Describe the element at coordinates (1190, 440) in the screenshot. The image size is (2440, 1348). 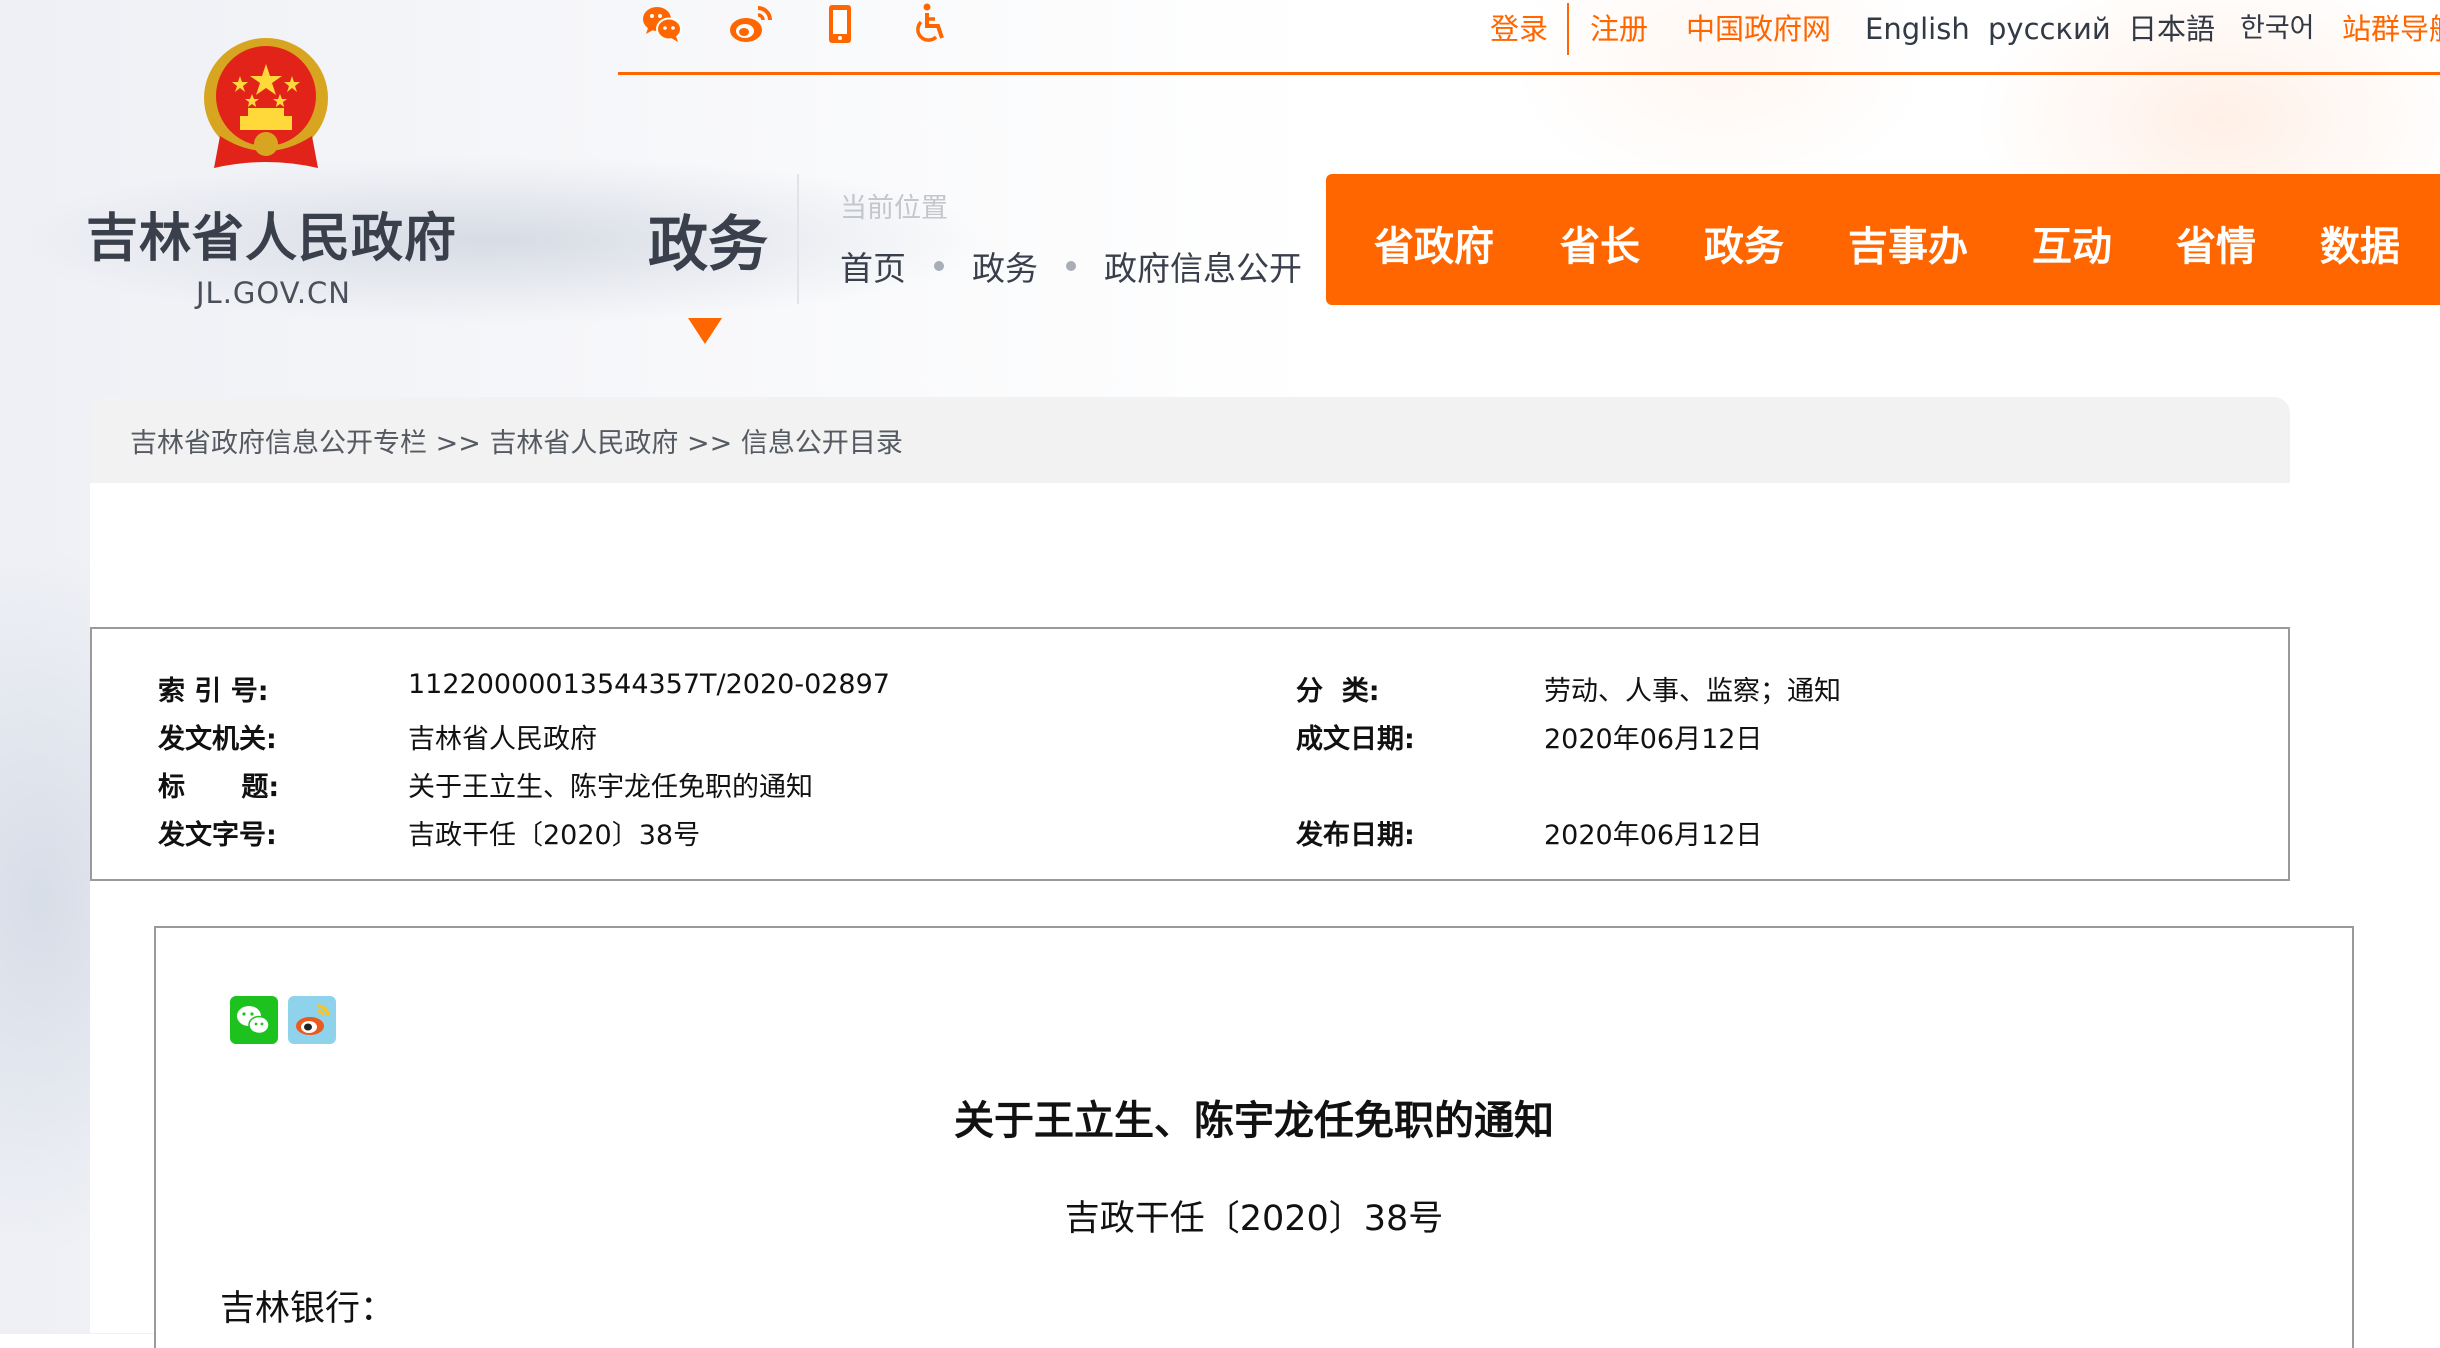
I see `path-bar: 吉林省政府信息公开专栏 >> 吉林省人民政府 >> 信息公开目录` at that location.